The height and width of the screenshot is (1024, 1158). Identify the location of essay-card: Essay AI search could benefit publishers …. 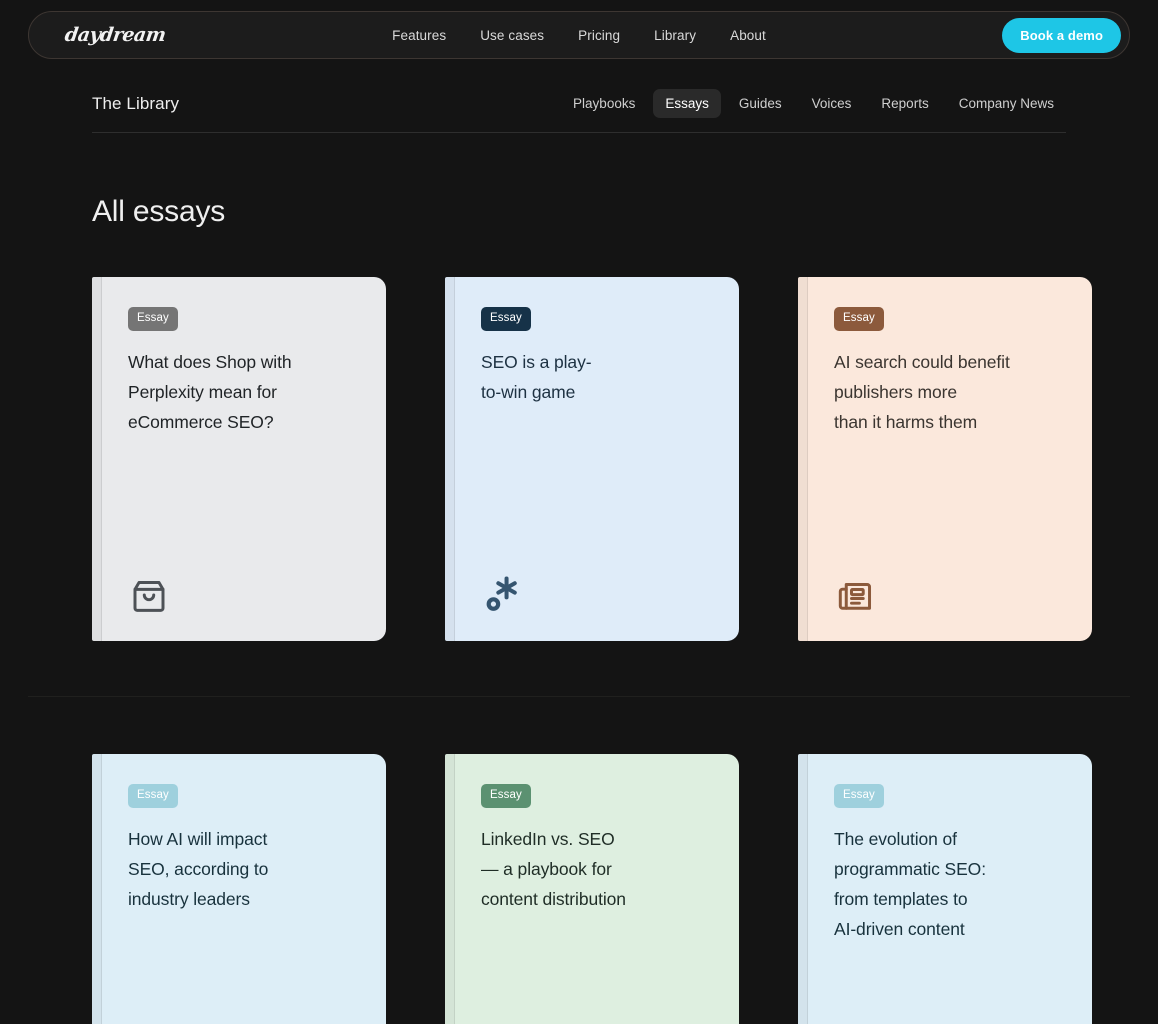
(945, 459).